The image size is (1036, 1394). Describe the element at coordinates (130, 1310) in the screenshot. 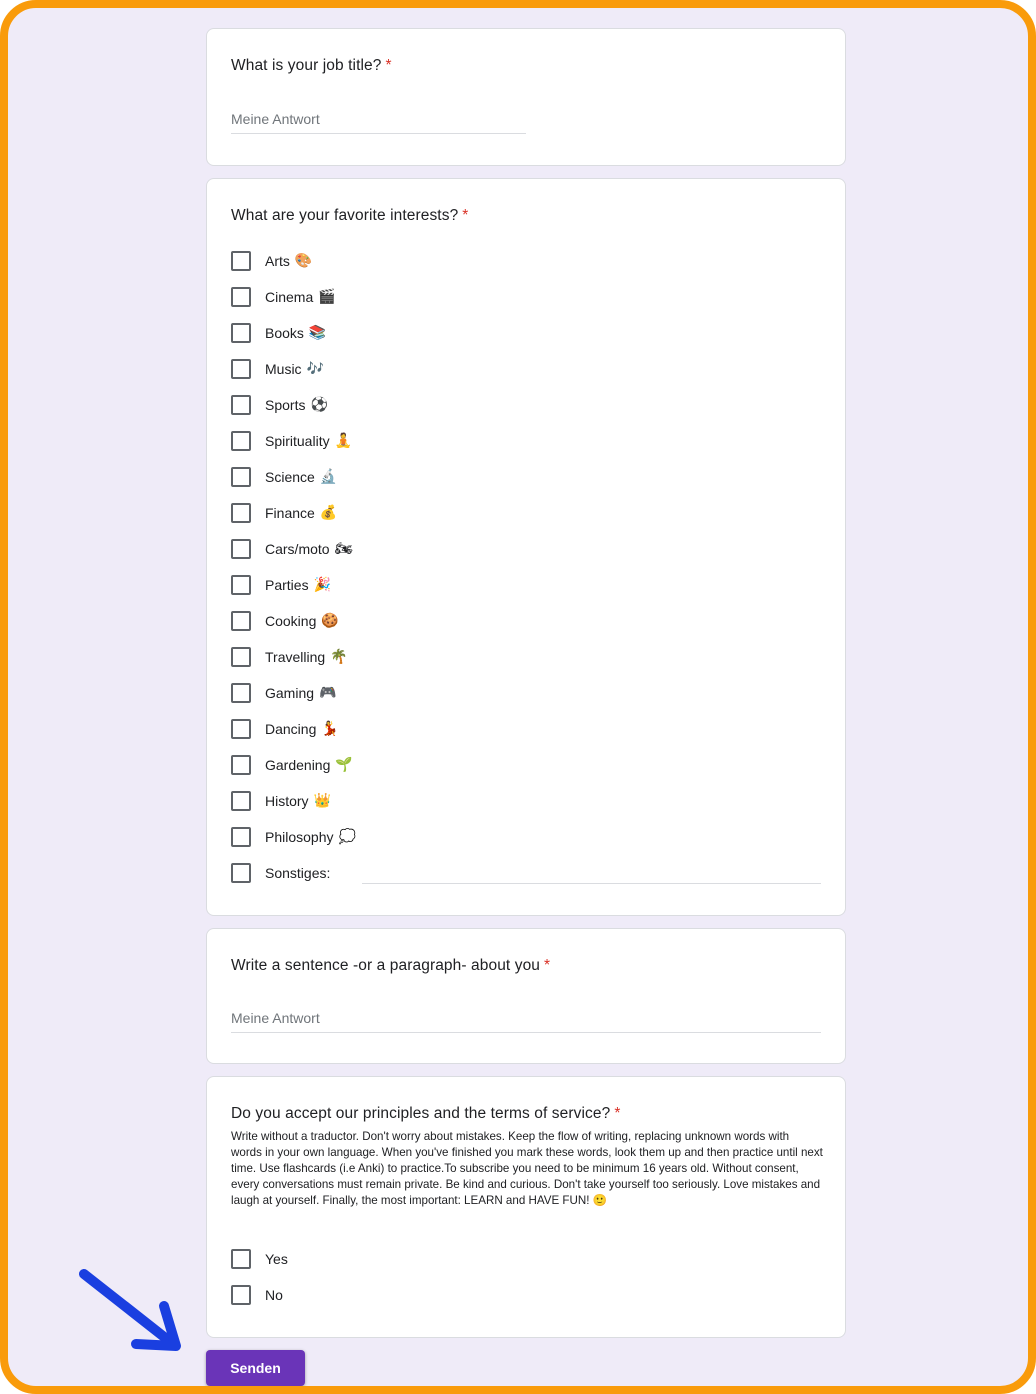

I see `arrow-annotation-icon` at that location.